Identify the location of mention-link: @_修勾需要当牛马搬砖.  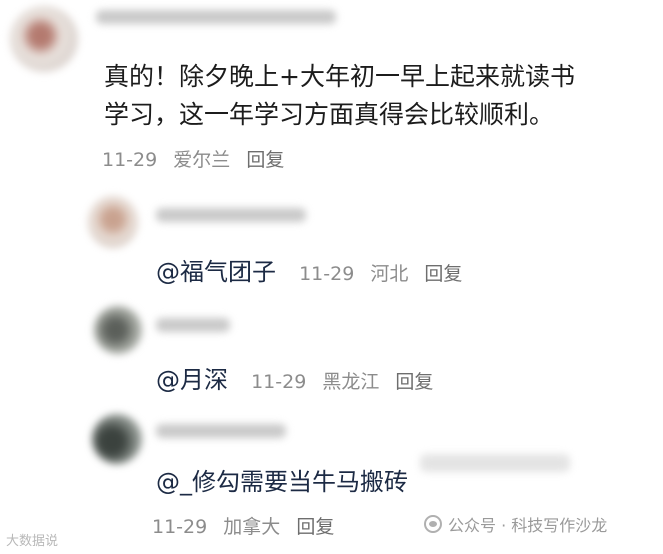
(282, 482).